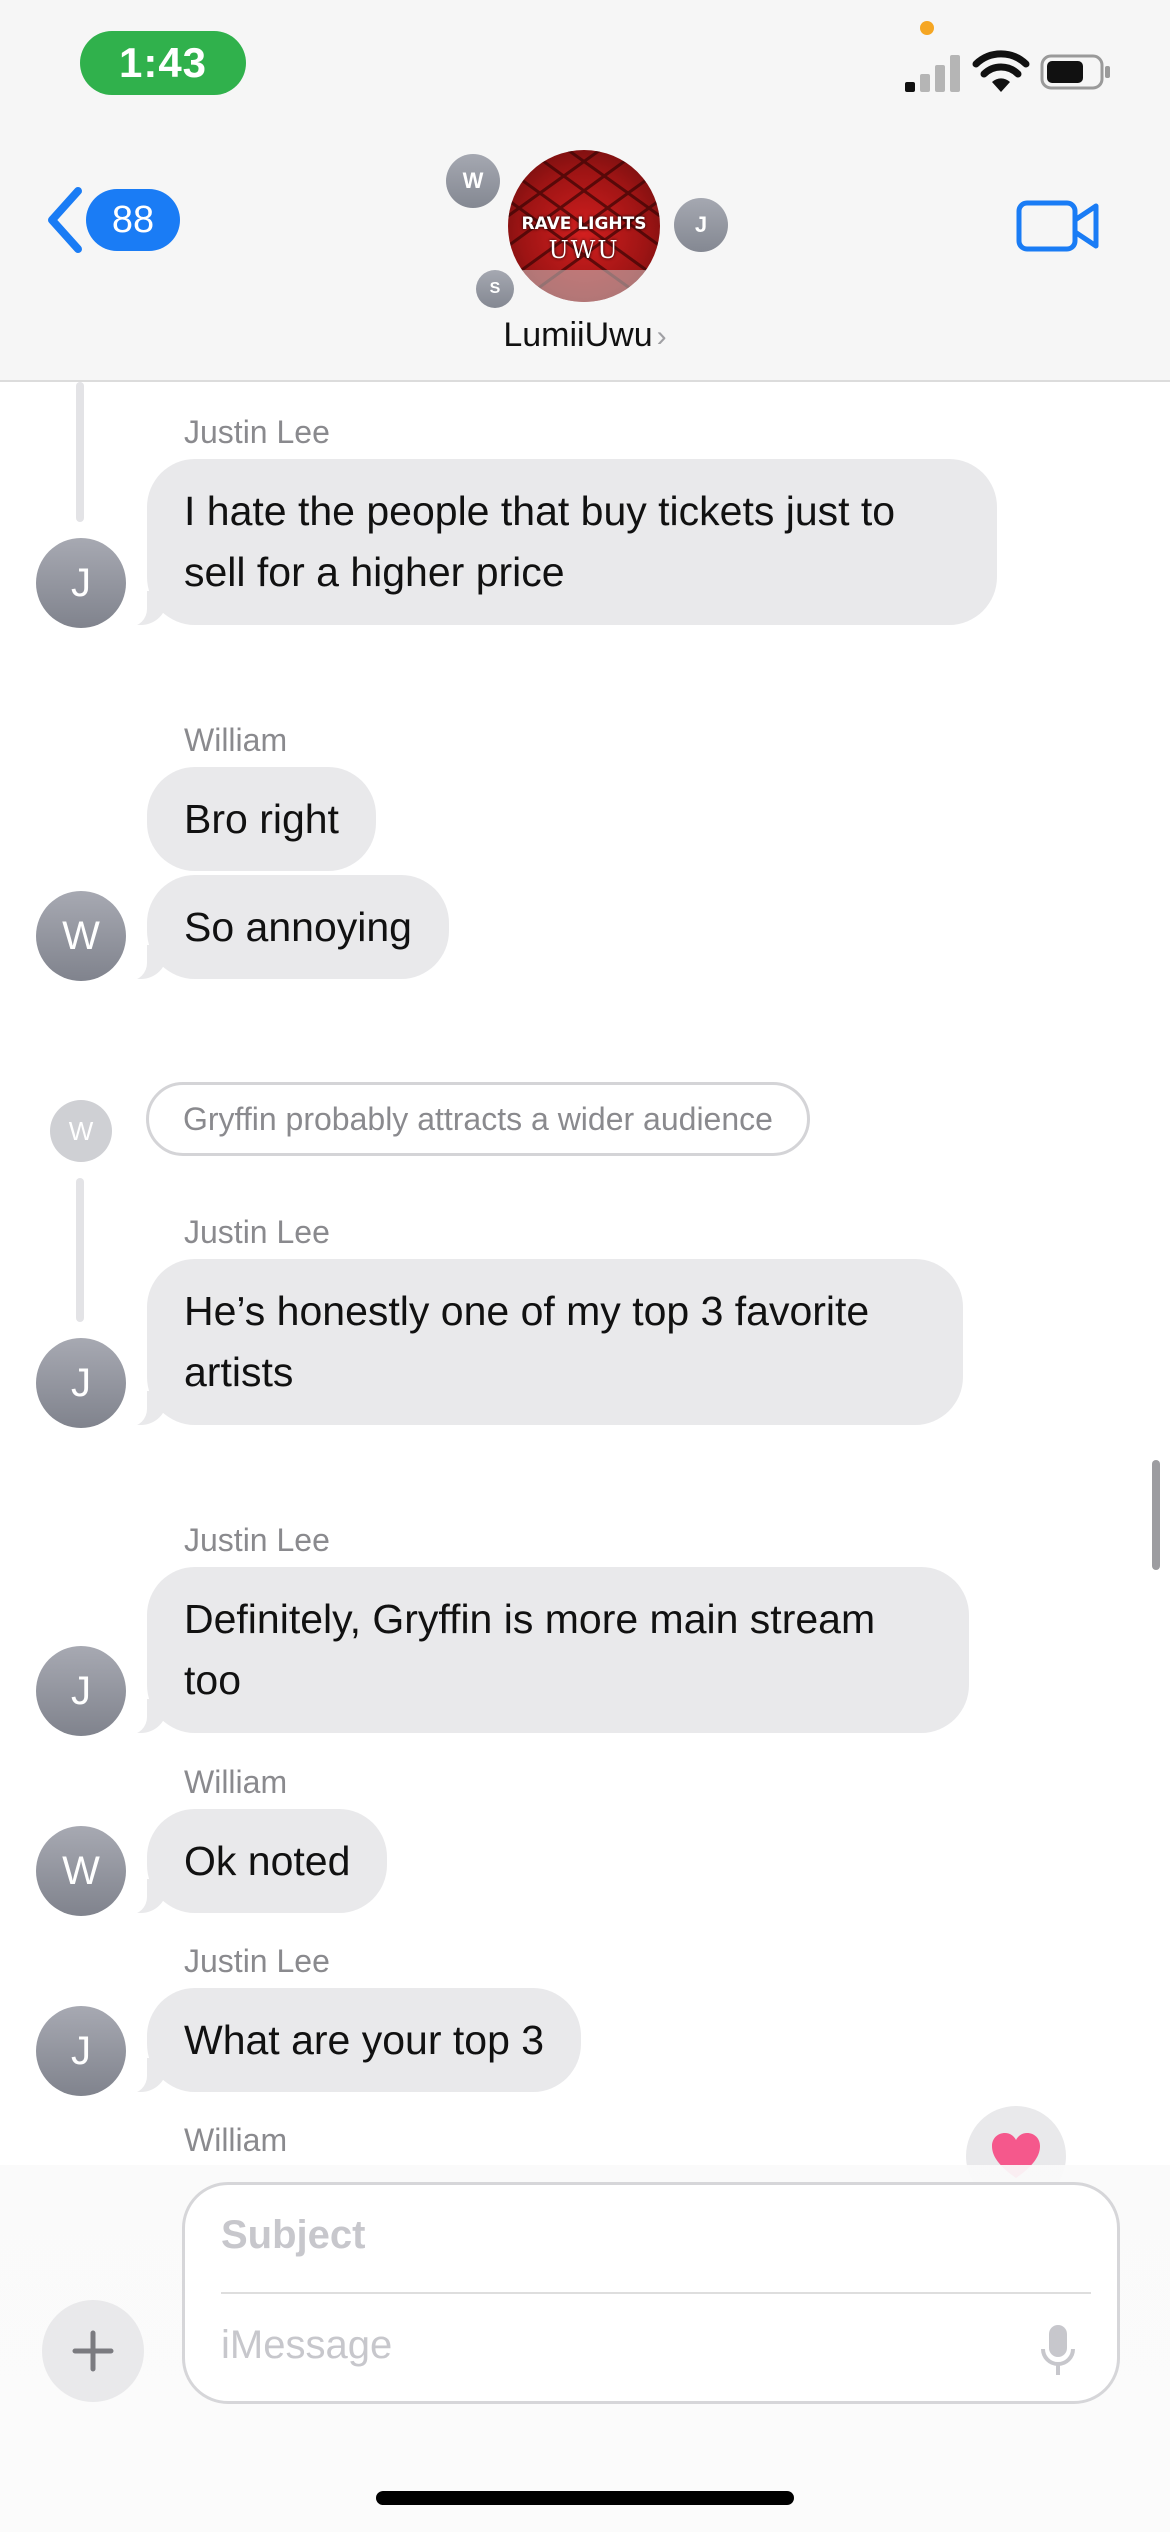 This screenshot has height=2532, width=1170. What do you see at coordinates (933, 73) in the screenshot?
I see `cellular-signal-icon` at bounding box center [933, 73].